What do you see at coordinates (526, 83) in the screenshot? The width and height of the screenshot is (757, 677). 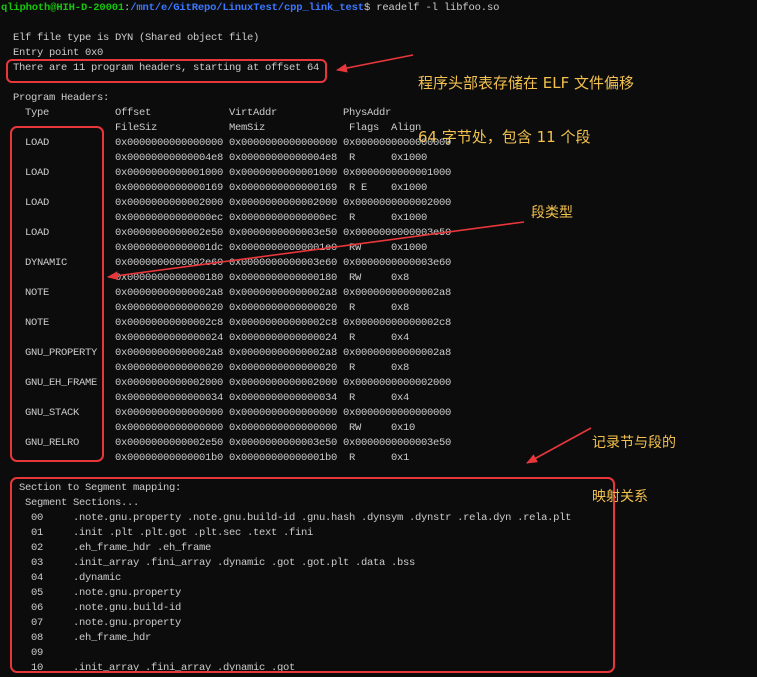 I see `annotation-offset-note-line-1: 程序头部表存储在 ELF 文件偏移` at bounding box center [526, 83].